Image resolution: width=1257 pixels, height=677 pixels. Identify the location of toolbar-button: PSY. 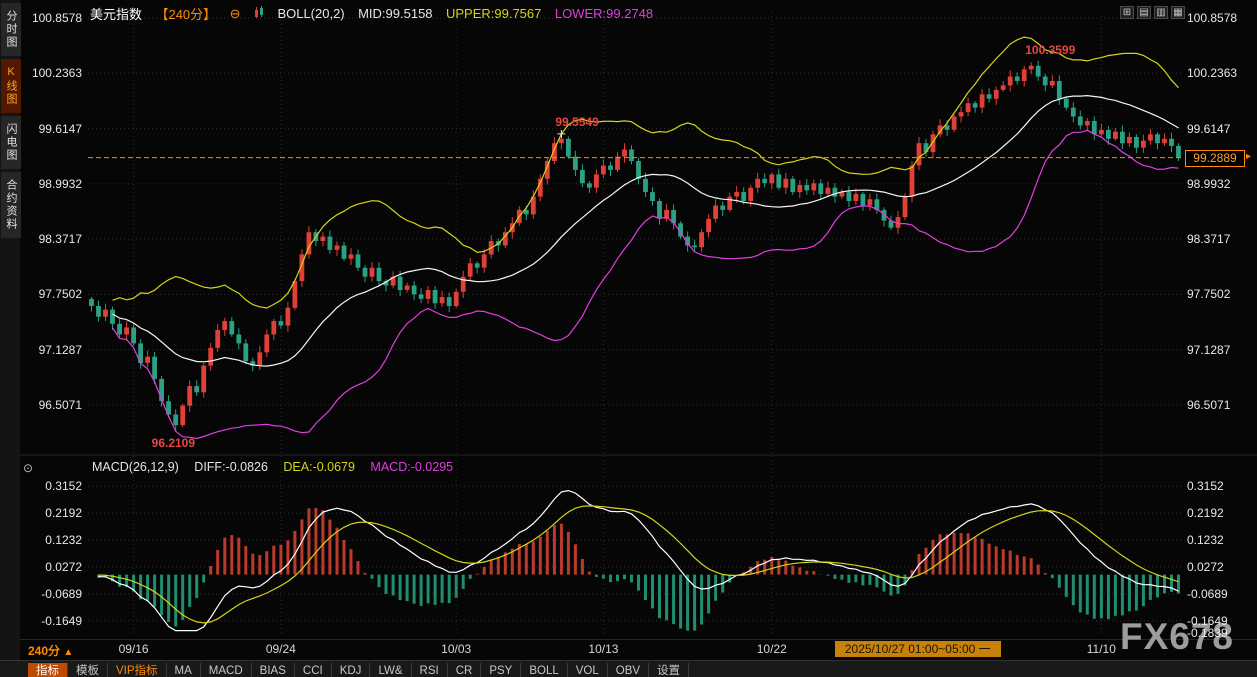
(501, 670).